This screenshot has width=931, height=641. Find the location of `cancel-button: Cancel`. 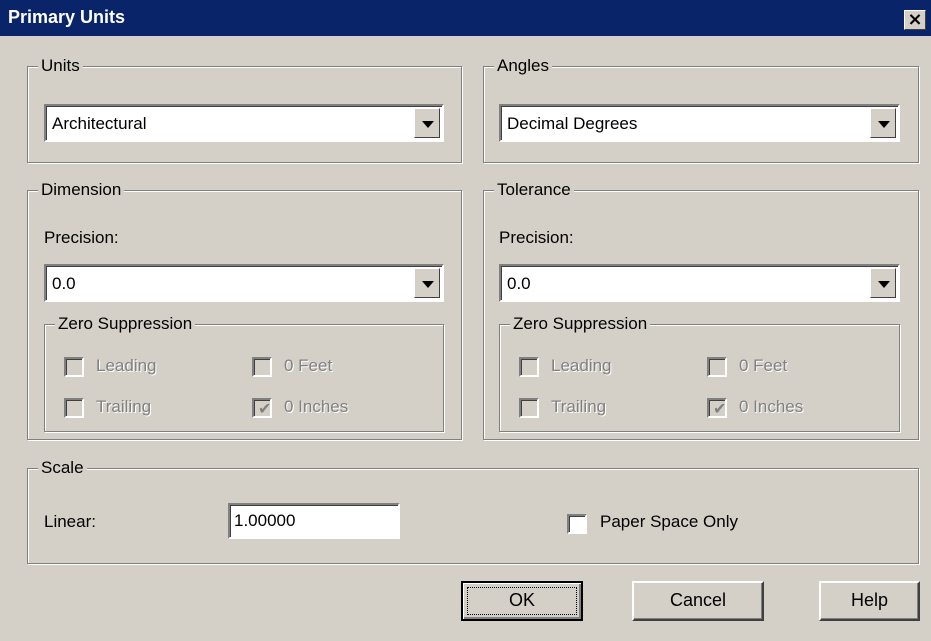

cancel-button: Cancel is located at coordinates (698, 601).